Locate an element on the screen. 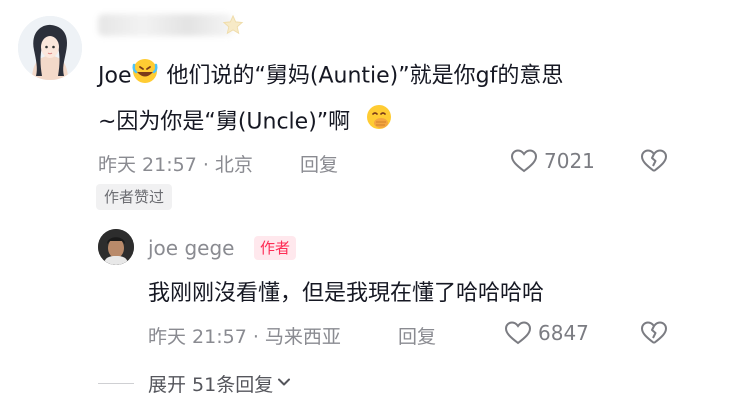  star-icon is located at coordinates (233, 27).